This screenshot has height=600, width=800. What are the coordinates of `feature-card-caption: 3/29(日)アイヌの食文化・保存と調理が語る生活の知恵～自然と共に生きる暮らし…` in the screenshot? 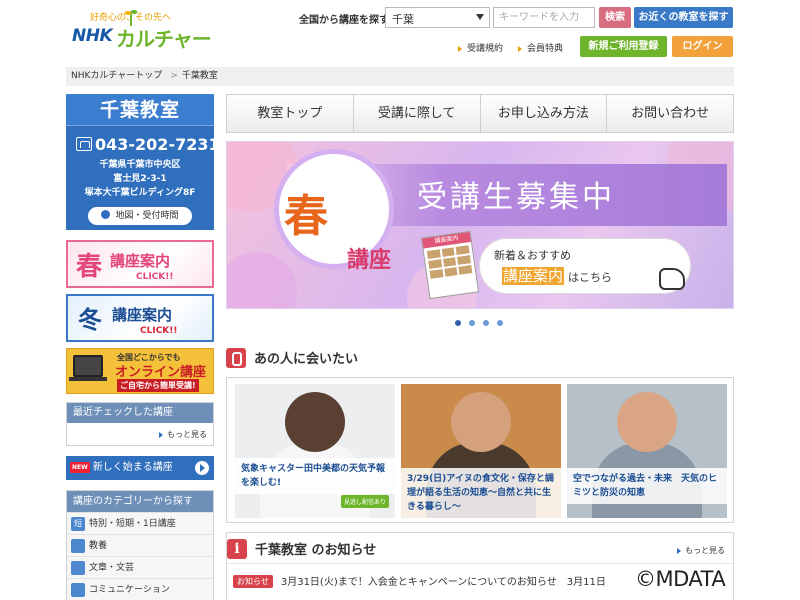 It's located at (481, 493).